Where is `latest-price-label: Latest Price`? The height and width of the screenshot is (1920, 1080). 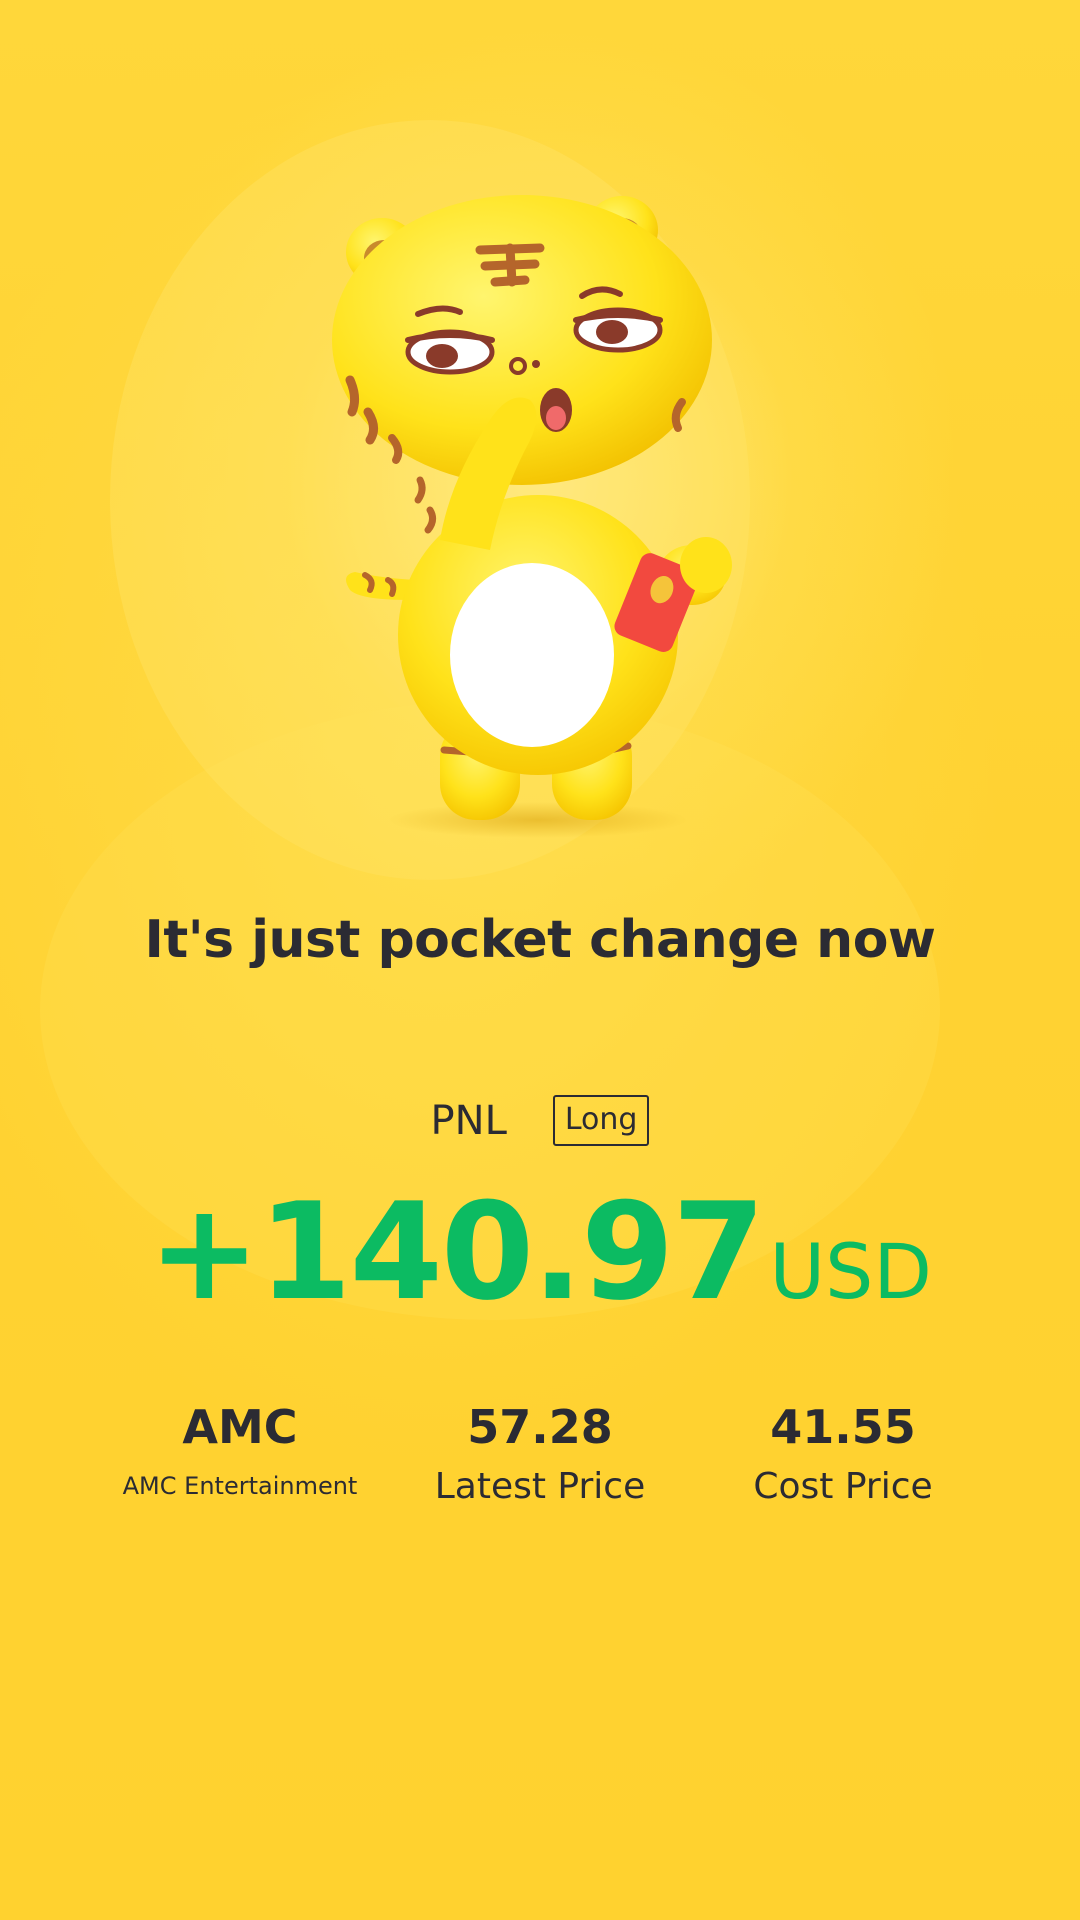
latest-price-label: Latest Price is located at coordinates (540, 1486).